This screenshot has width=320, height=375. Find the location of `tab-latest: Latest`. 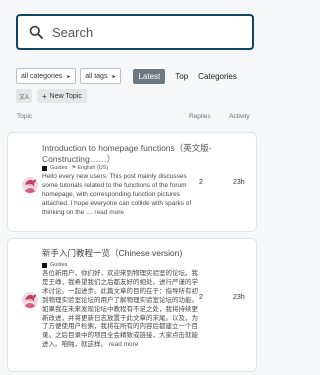

tab-latest: Latest is located at coordinates (149, 76).